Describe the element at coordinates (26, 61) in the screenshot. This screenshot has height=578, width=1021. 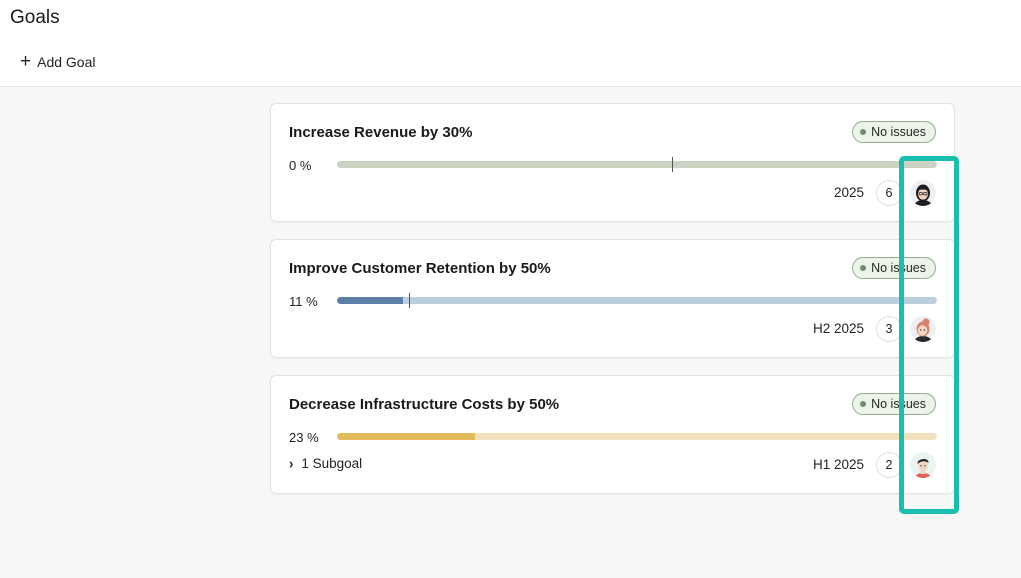
I see `plus-icon: +` at that location.